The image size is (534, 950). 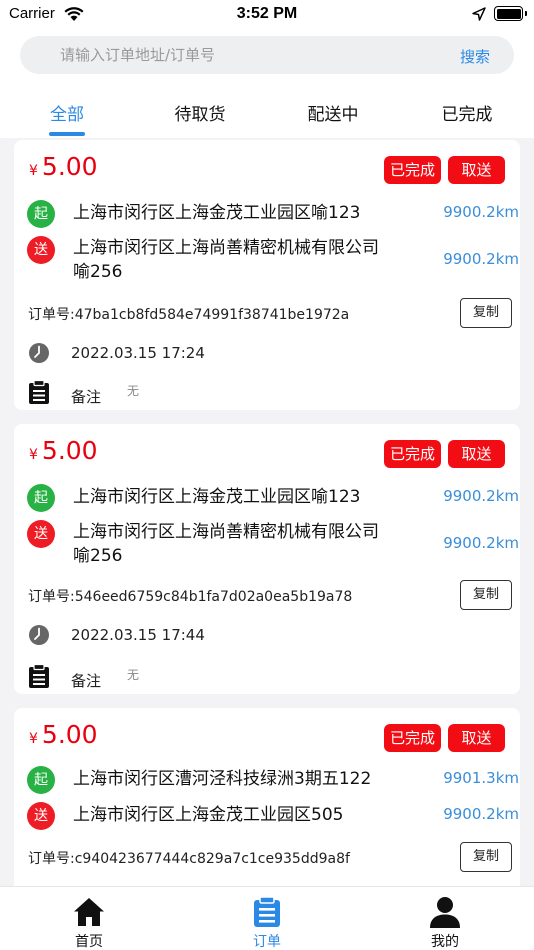 What do you see at coordinates (481, 778) in the screenshot?
I see `pickup-distance: 9901.3km` at bounding box center [481, 778].